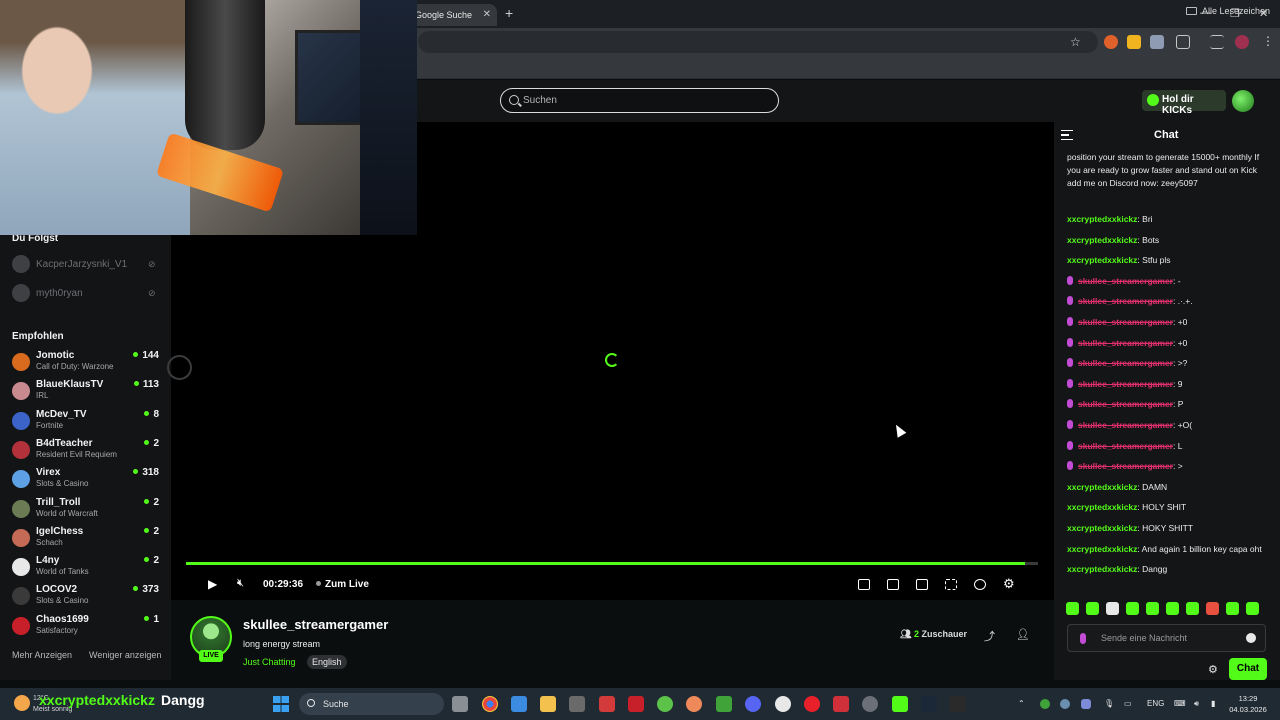 The height and width of the screenshot is (720, 1280). What do you see at coordinates (212, 584) in the screenshot?
I see `play-icon: ▶` at bounding box center [212, 584].